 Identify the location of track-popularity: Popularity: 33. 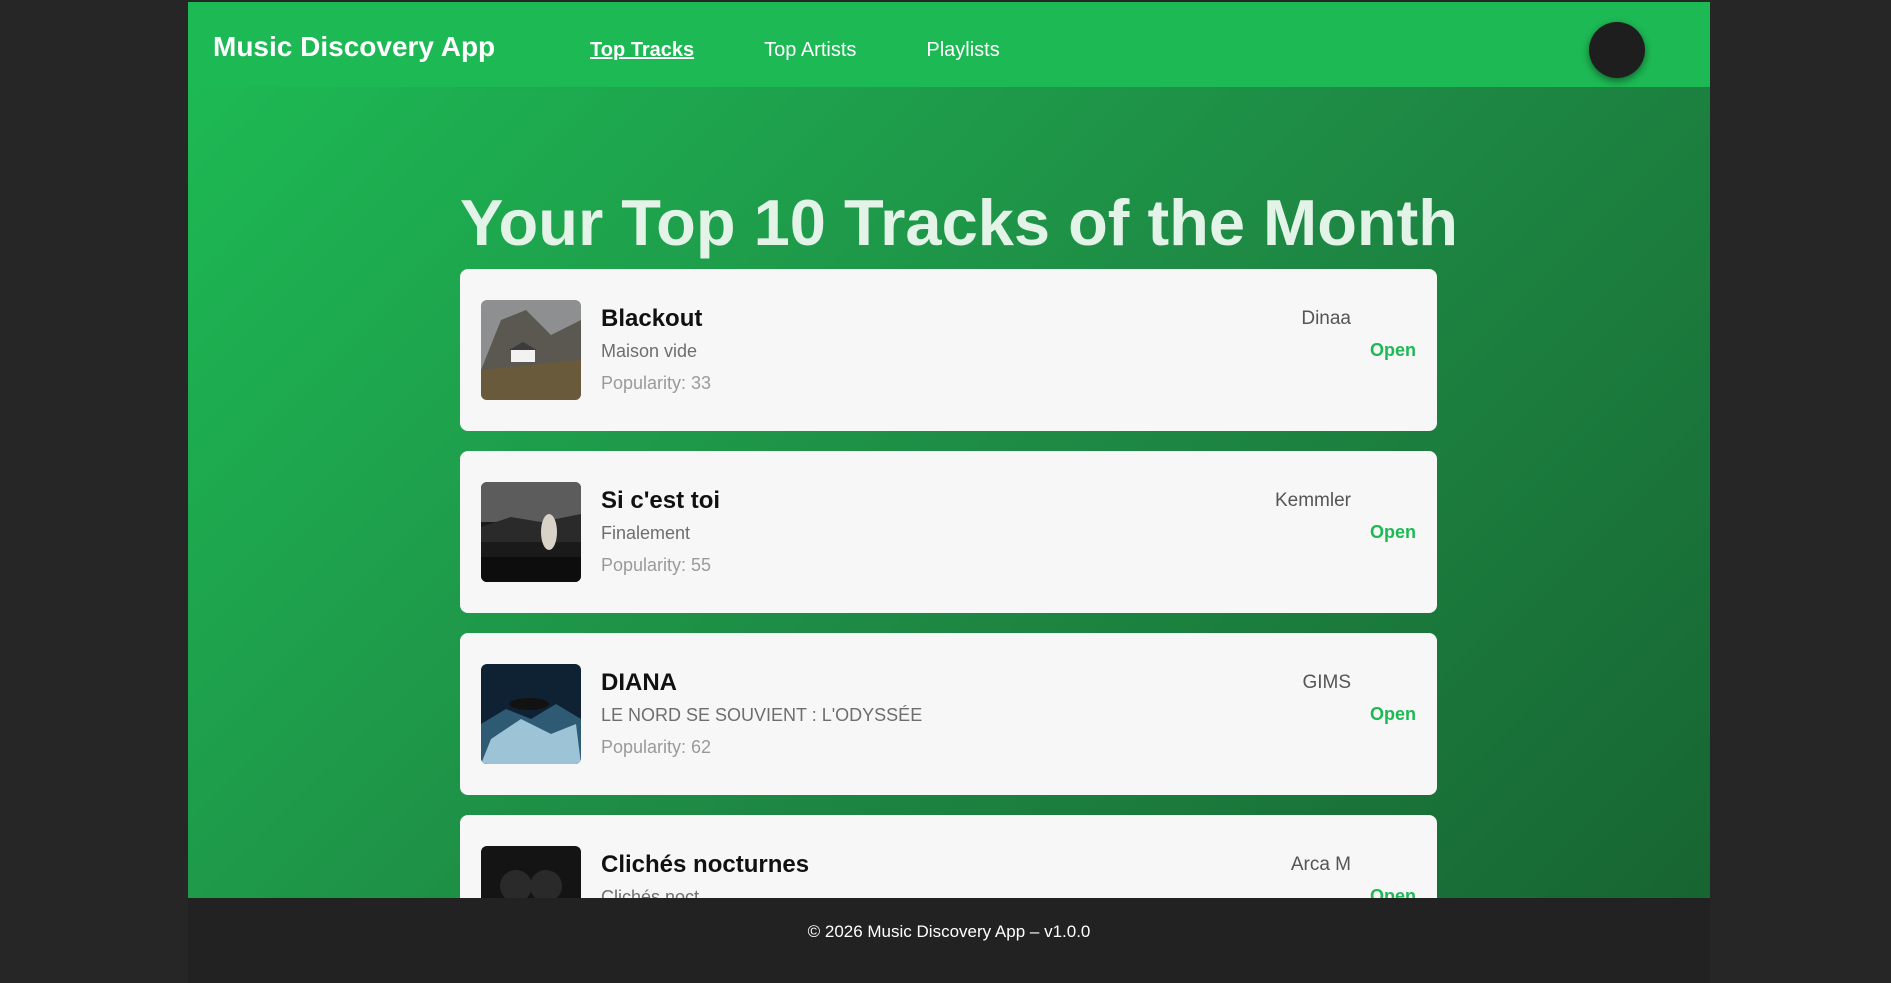
(656, 383).